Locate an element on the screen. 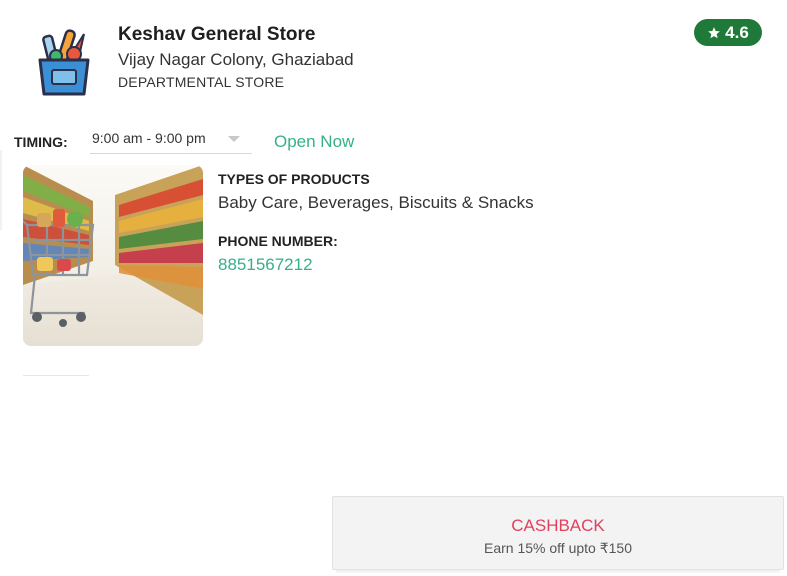  store-name: Keshav General Store is located at coordinates (217, 34).